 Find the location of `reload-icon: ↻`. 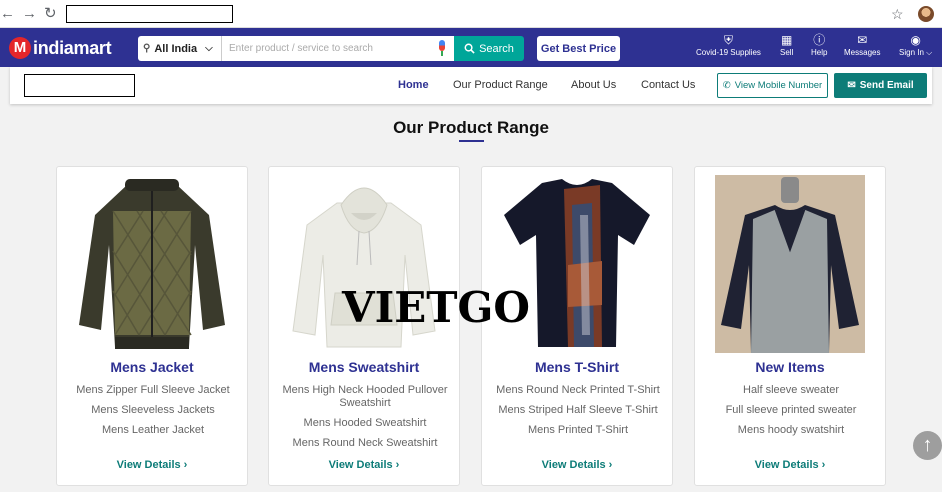

reload-icon: ↻ is located at coordinates (50, 14).